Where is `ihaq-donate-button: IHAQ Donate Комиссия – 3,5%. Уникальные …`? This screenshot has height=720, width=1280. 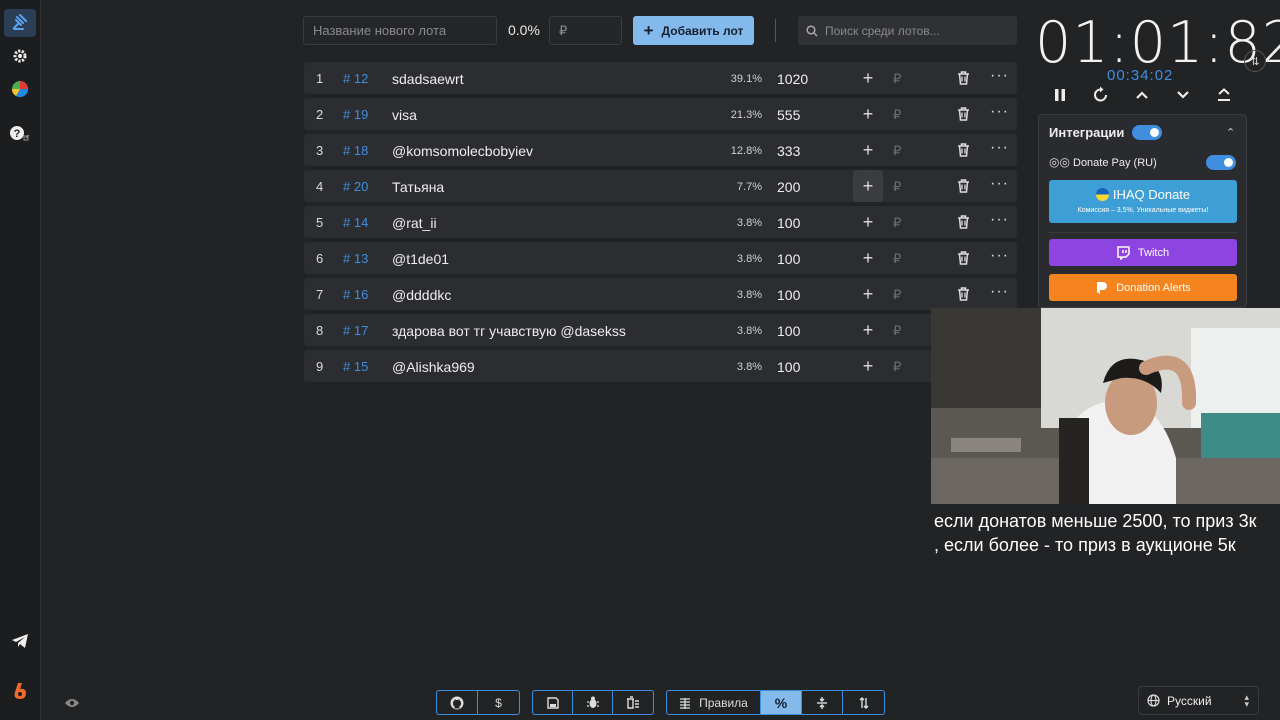
ihaq-donate-button: IHAQ Donate Комиссия – 3,5%. Уникальные … is located at coordinates (1143, 201).